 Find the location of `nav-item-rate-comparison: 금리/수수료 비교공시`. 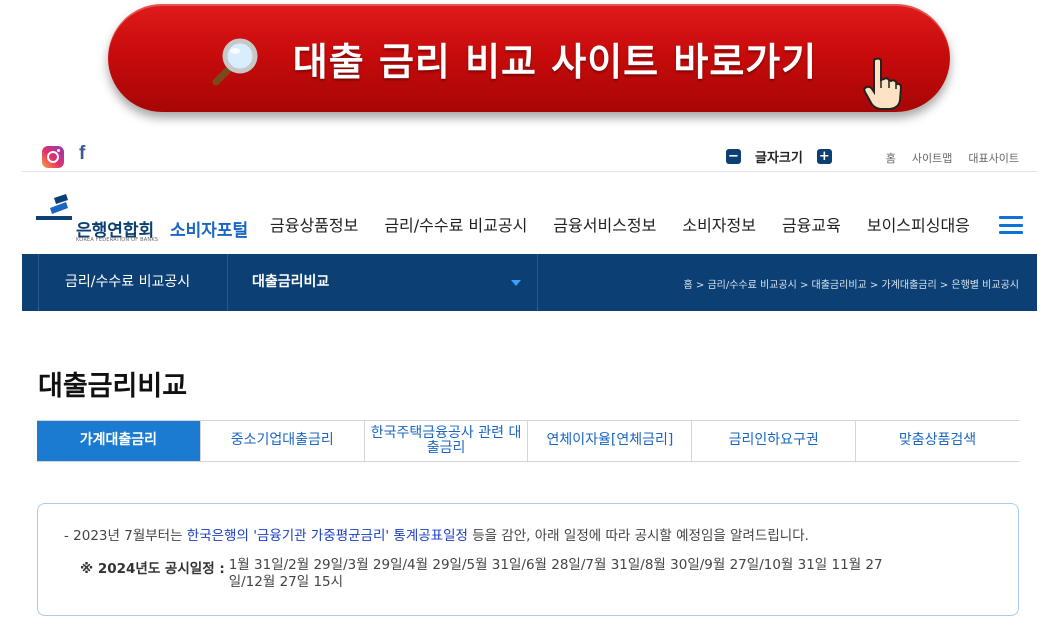

nav-item-rate-comparison: 금리/수수료 비교공시 is located at coordinates (455, 224).